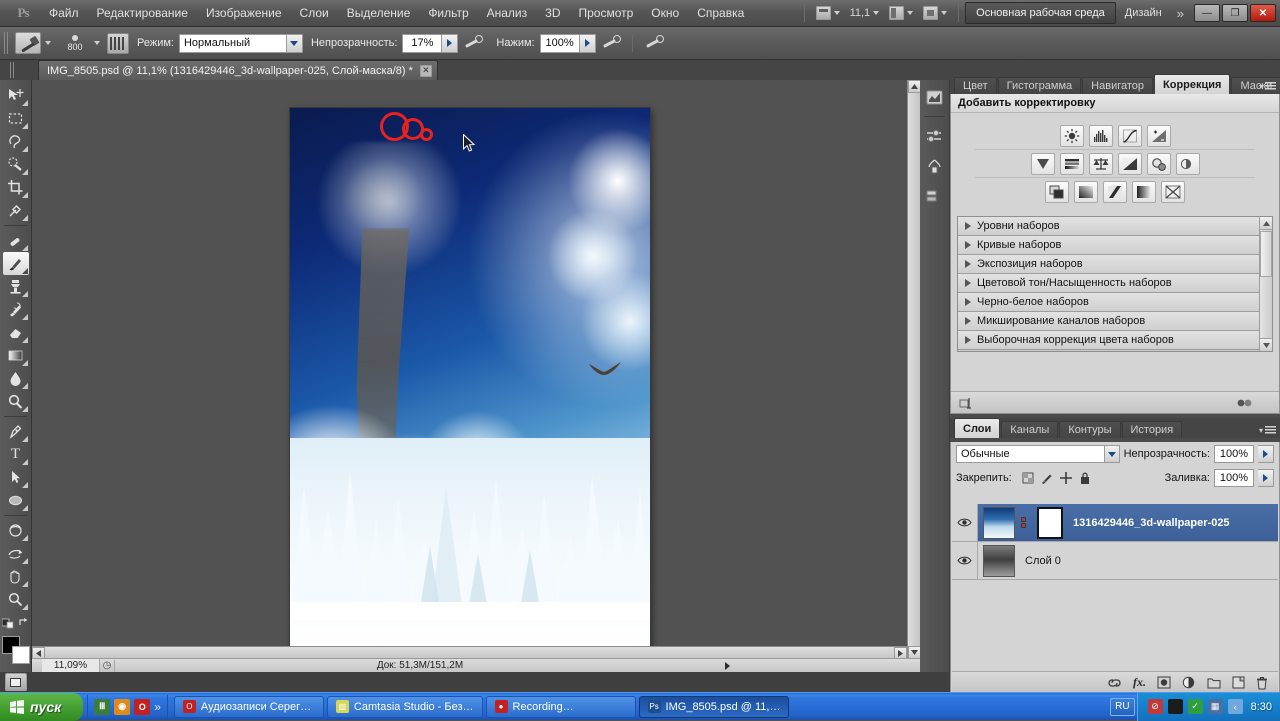 This screenshot has width=1280, height=721. Describe the element at coordinates (1071, 136) in the screenshot. I see `brightness-contrast-icon` at that location.